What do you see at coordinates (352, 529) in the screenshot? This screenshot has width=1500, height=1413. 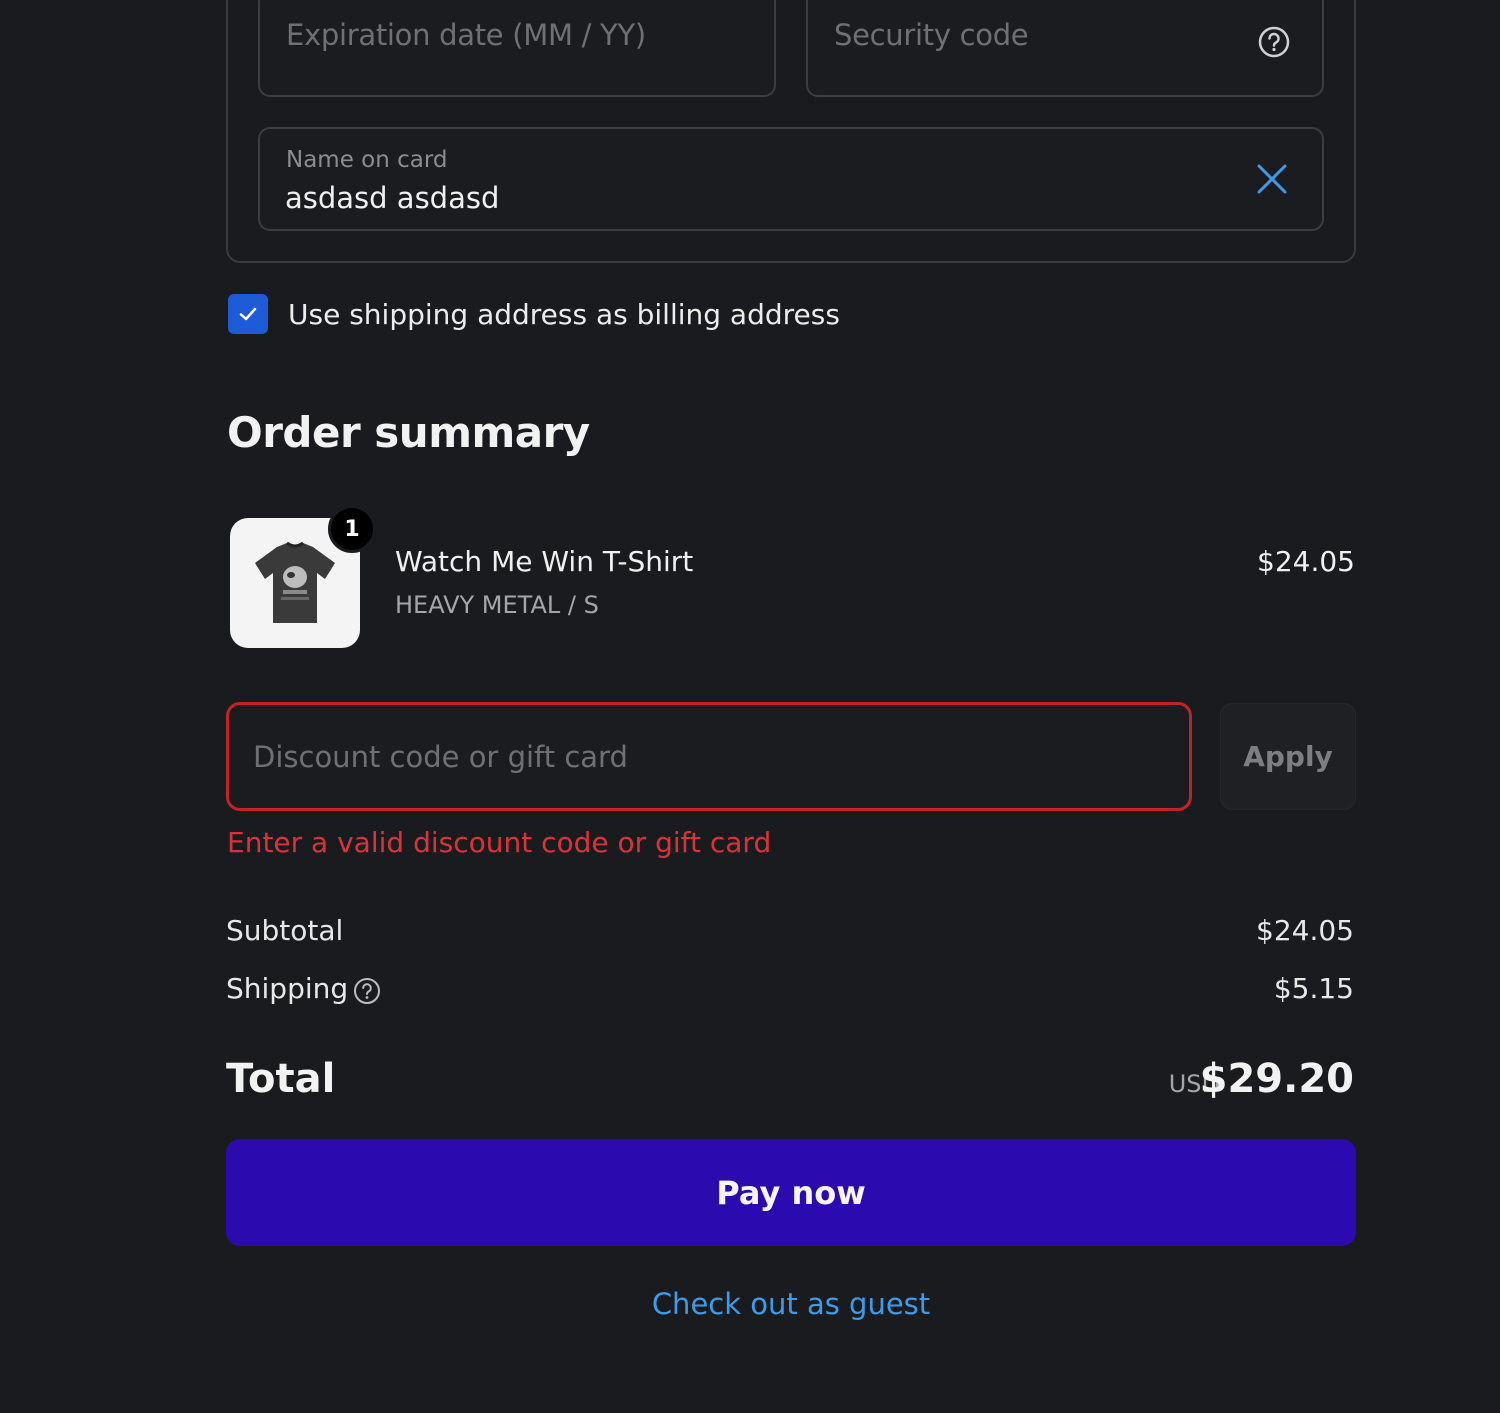 I see `quantity-badge: 1` at bounding box center [352, 529].